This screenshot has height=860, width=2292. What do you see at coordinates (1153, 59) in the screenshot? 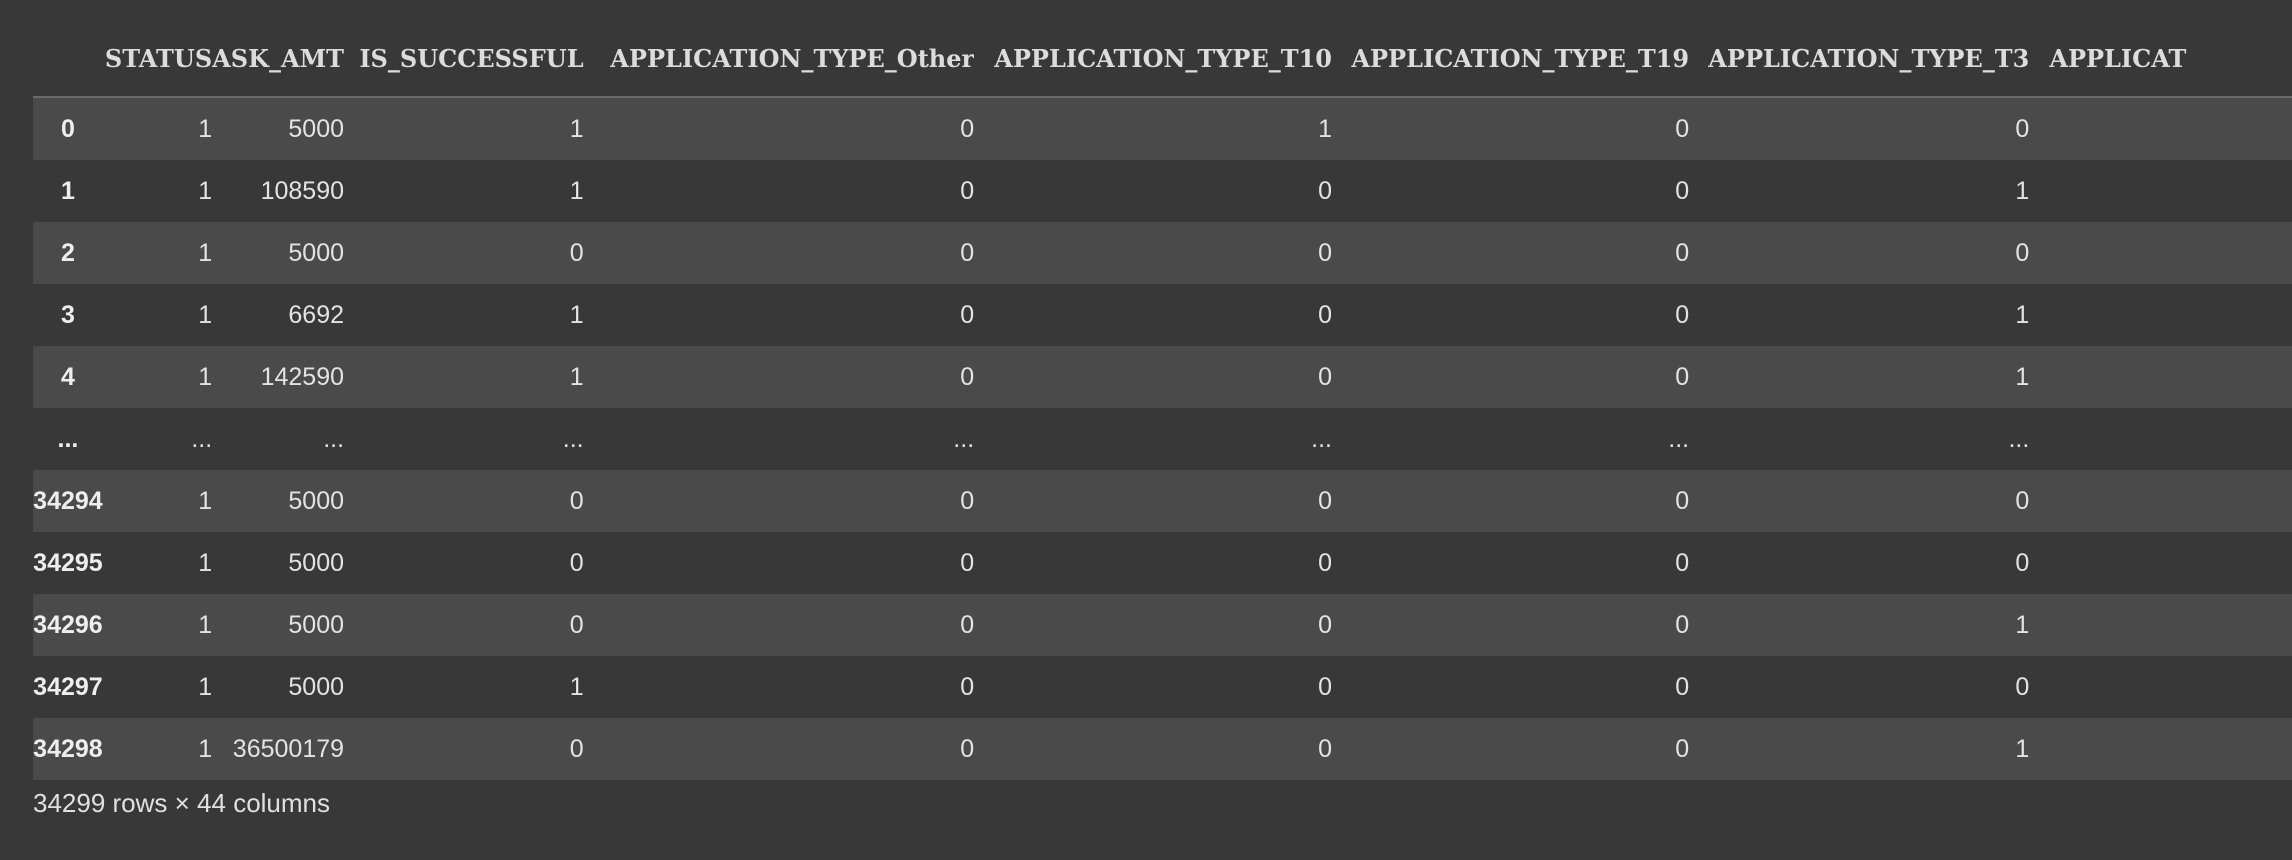
I see `column-header: APPLICATION_TYPE_T10` at bounding box center [1153, 59].